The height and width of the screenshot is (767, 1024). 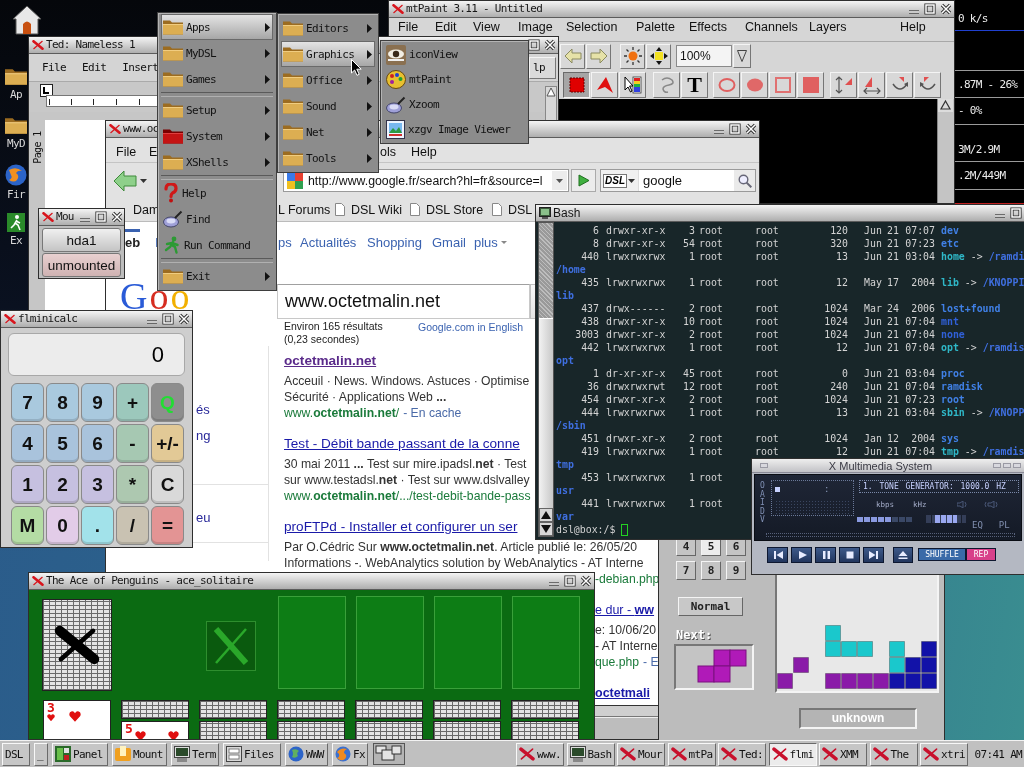 What do you see at coordinates (810, 84) in the screenshot?
I see `filled-rectangle-tool-button` at bounding box center [810, 84].